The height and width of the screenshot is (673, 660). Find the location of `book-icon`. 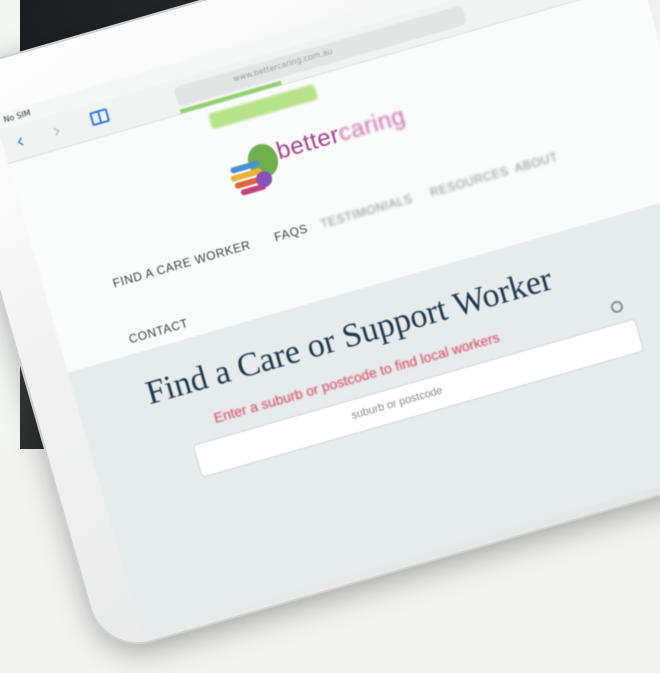

book-icon is located at coordinates (100, 117).